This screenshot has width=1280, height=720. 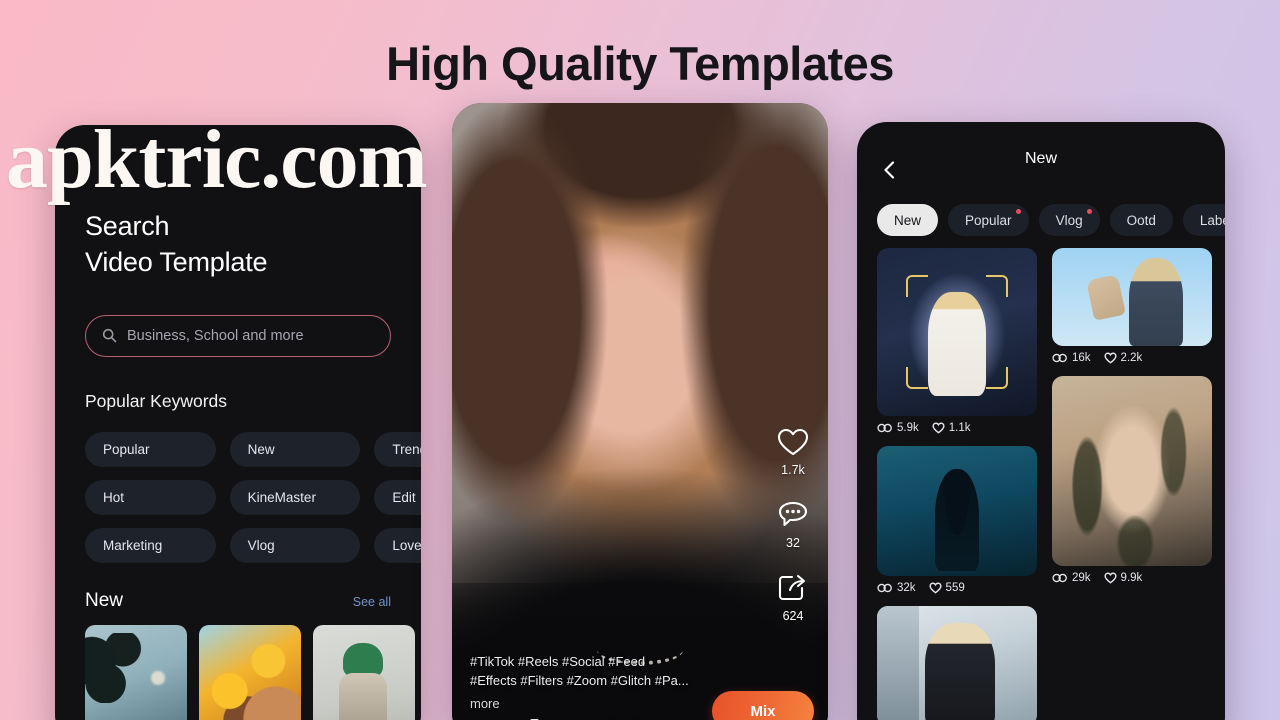 I want to click on keyword-chip: Hot, so click(x=150, y=497).